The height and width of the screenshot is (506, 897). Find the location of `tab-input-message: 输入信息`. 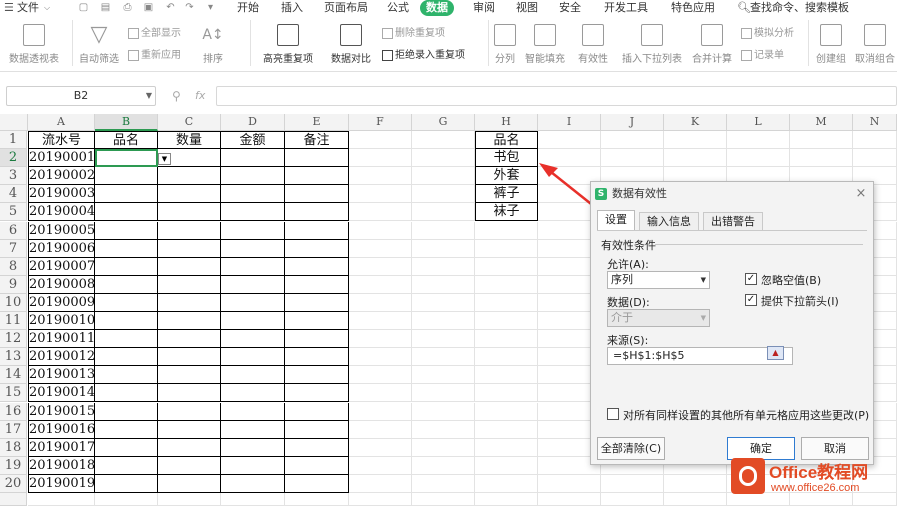

tab-input-message: 输入信息 is located at coordinates (669, 221).